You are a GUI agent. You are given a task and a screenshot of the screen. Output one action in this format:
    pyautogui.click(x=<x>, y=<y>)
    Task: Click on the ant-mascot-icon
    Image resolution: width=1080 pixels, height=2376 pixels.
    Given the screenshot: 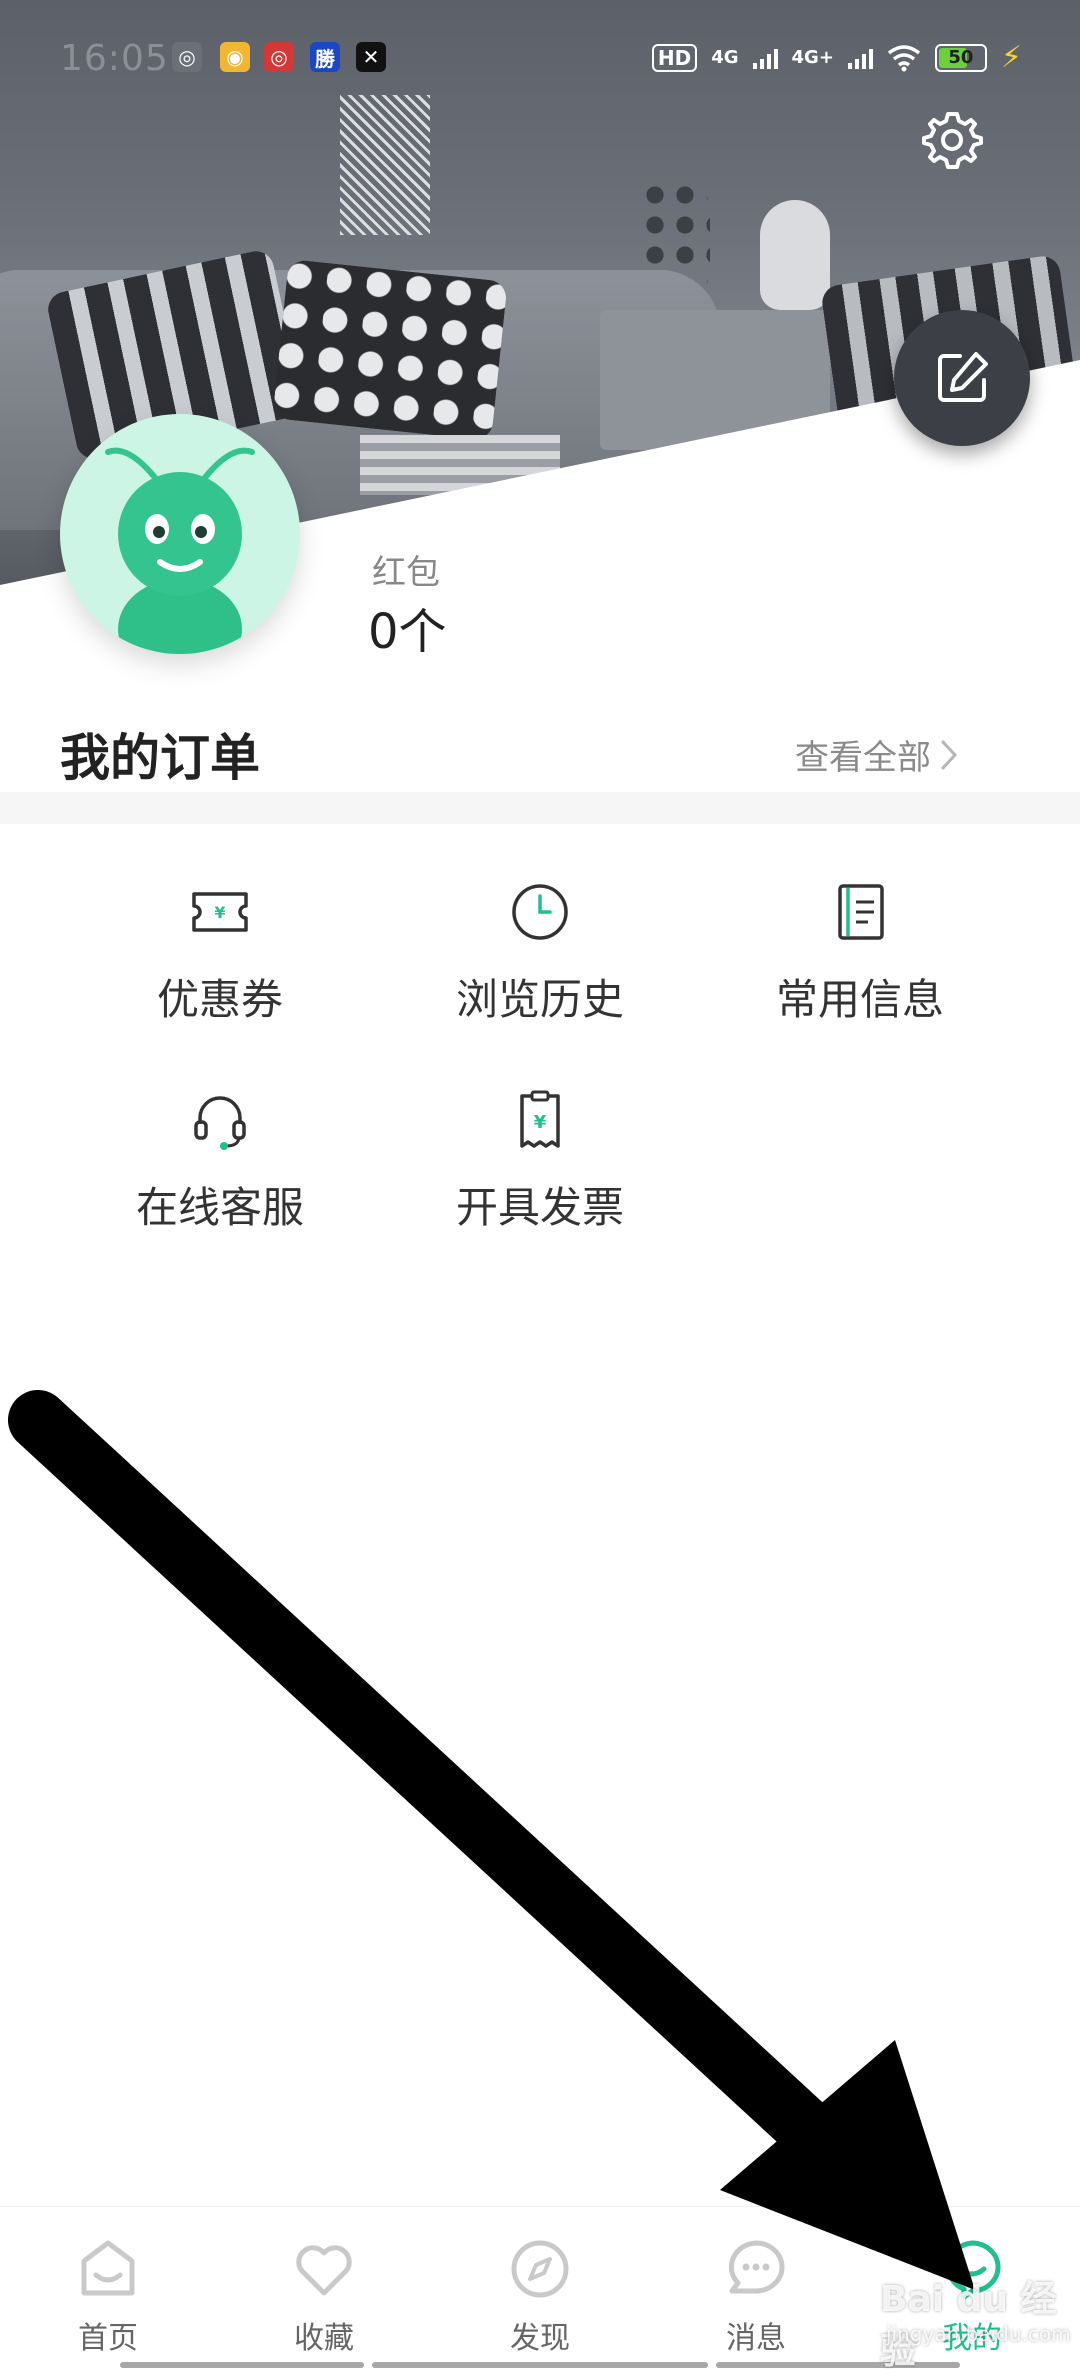 What is the action you would take?
    pyautogui.click(x=180, y=550)
    